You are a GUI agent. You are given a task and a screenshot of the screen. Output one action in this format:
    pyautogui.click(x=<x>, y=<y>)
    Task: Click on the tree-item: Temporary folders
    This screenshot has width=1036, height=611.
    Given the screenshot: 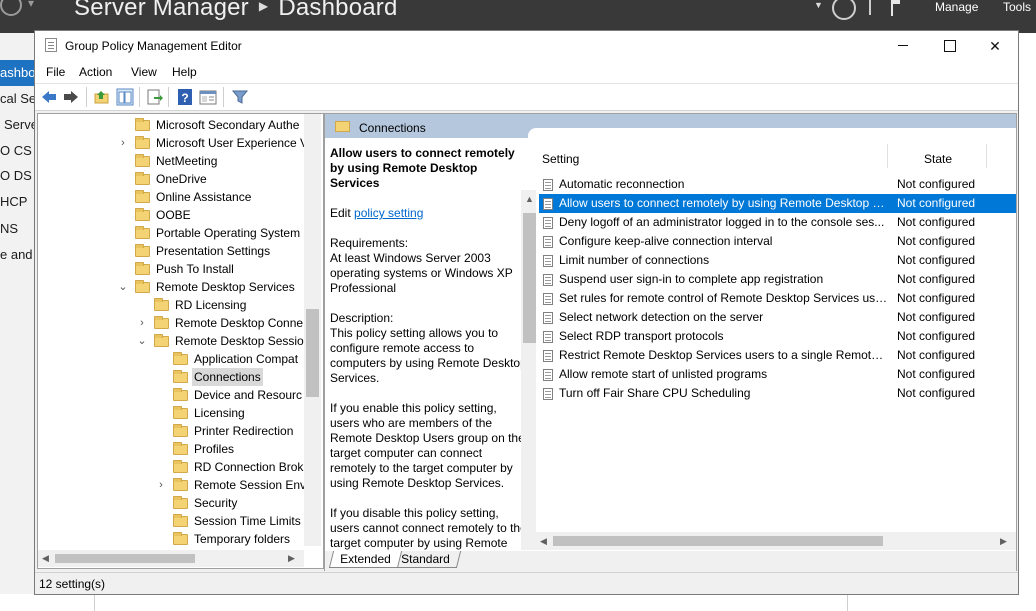 What is the action you would take?
    pyautogui.click(x=171, y=539)
    